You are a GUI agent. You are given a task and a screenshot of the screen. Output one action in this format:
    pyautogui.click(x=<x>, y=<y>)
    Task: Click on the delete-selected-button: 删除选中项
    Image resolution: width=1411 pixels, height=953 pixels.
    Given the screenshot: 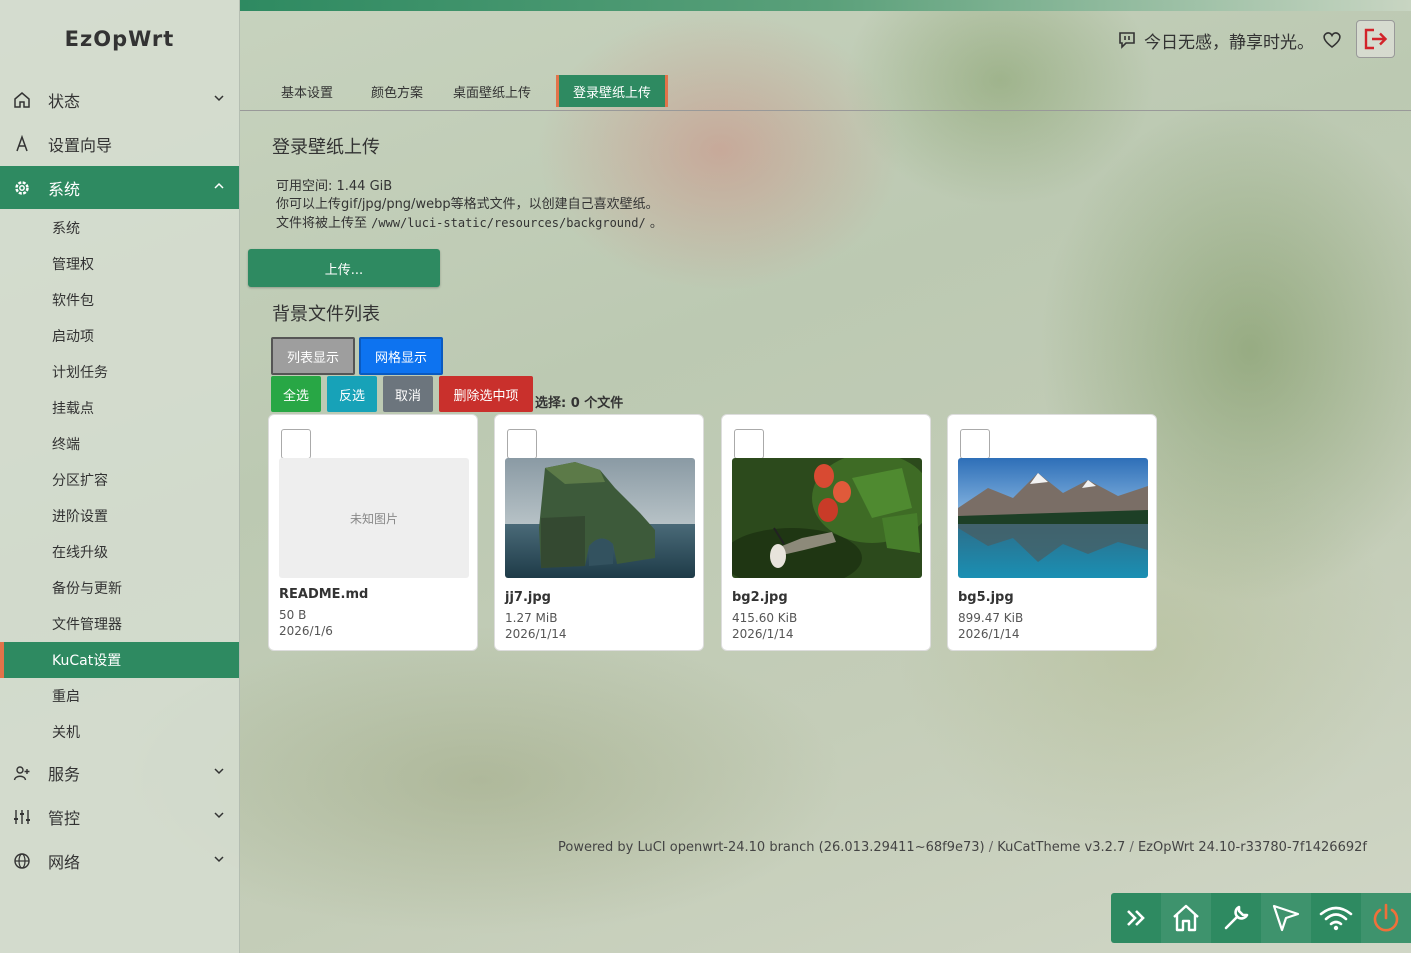 What is the action you would take?
    pyautogui.click(x=486, y=394)
    